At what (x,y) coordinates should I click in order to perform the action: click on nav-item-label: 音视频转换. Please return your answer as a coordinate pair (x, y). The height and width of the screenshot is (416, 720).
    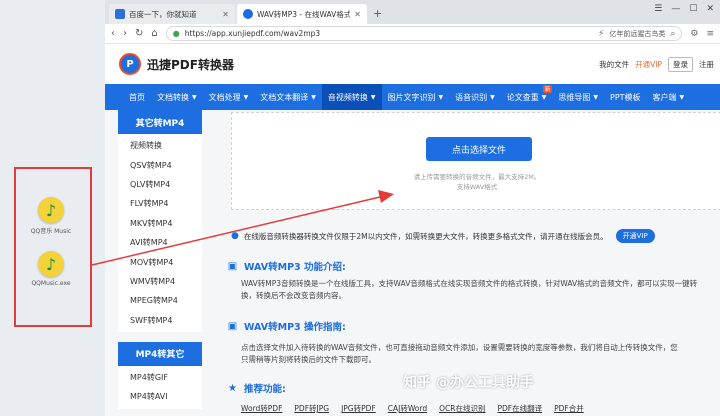
    Looking at the image, I should click on (347, 97).